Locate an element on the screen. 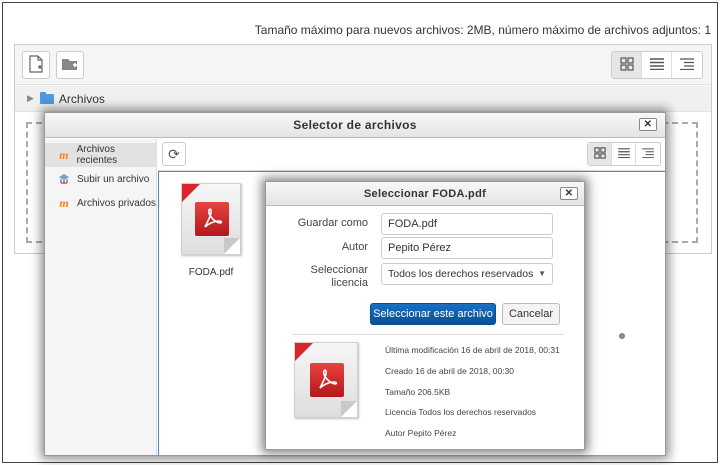 This screenshot has width=720, height=465. select-file-header: Seleccionar FODA.pdf ✕ is located at coordinates (425, 194).